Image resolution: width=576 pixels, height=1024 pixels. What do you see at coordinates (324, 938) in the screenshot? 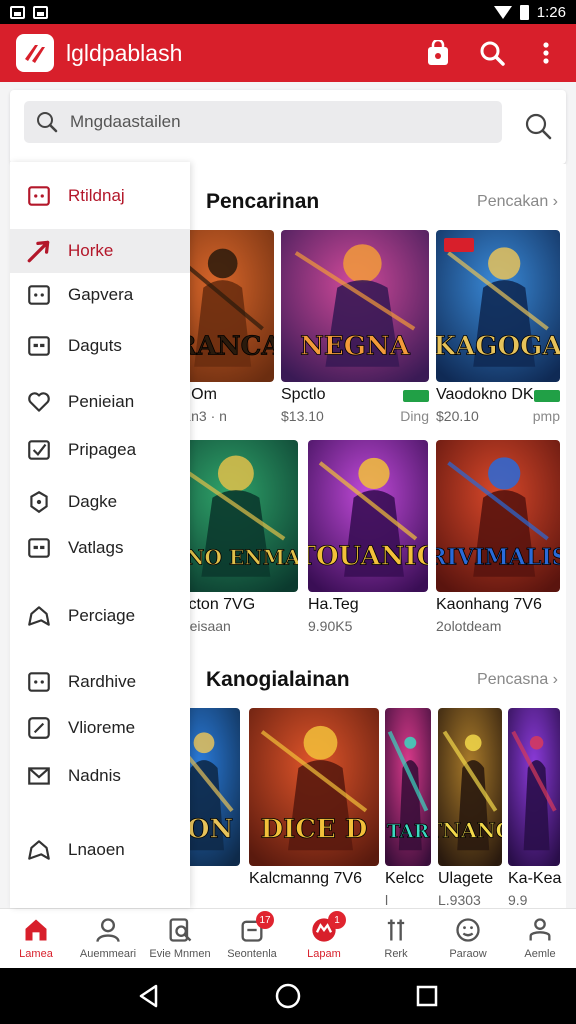
I see `nav-item-lapam: Lapam 1` at bounding box center [324, 938].